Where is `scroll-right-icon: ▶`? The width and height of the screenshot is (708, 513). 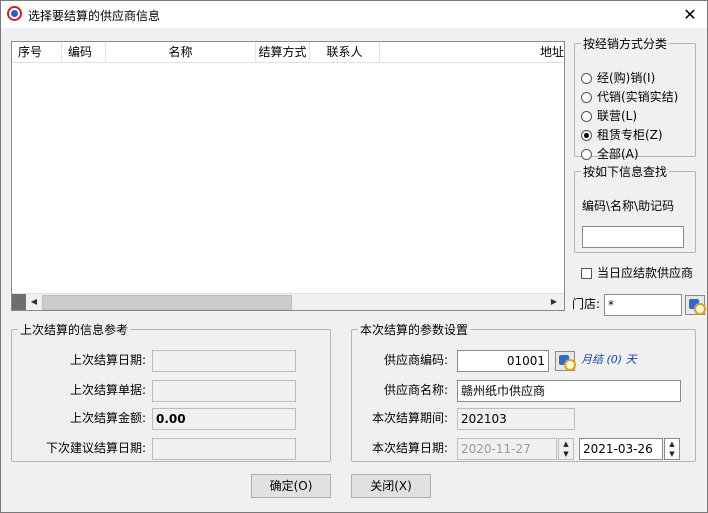 scroll-right-icon: ▶ is located at coordinates (554, 302).